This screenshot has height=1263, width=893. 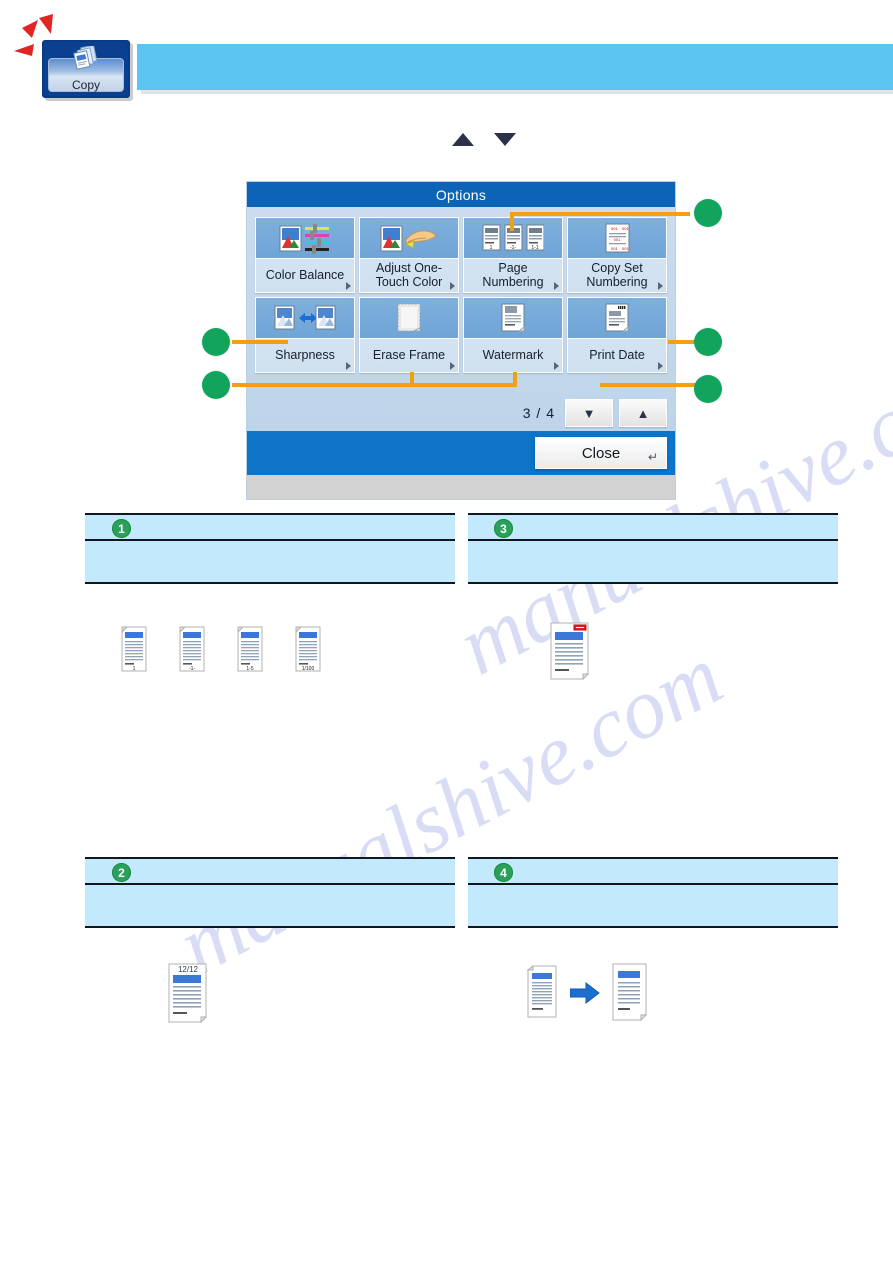 I want to click on triangle-down-icon: ▼, so click(x=589, y=413).